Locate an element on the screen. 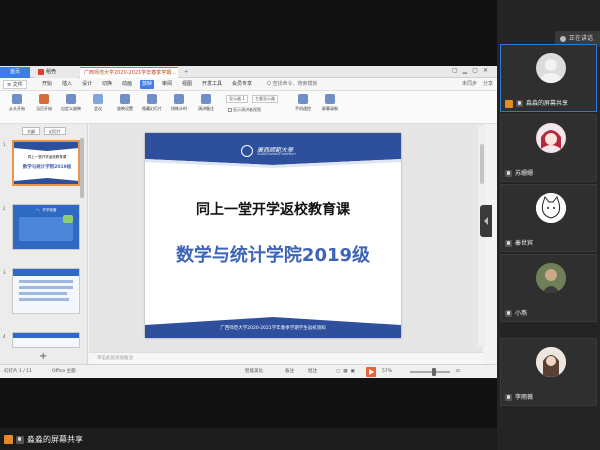 The height and width of the screenshot is (450, 600). menu-review: 审阅 is located at coordinates (167, 84).